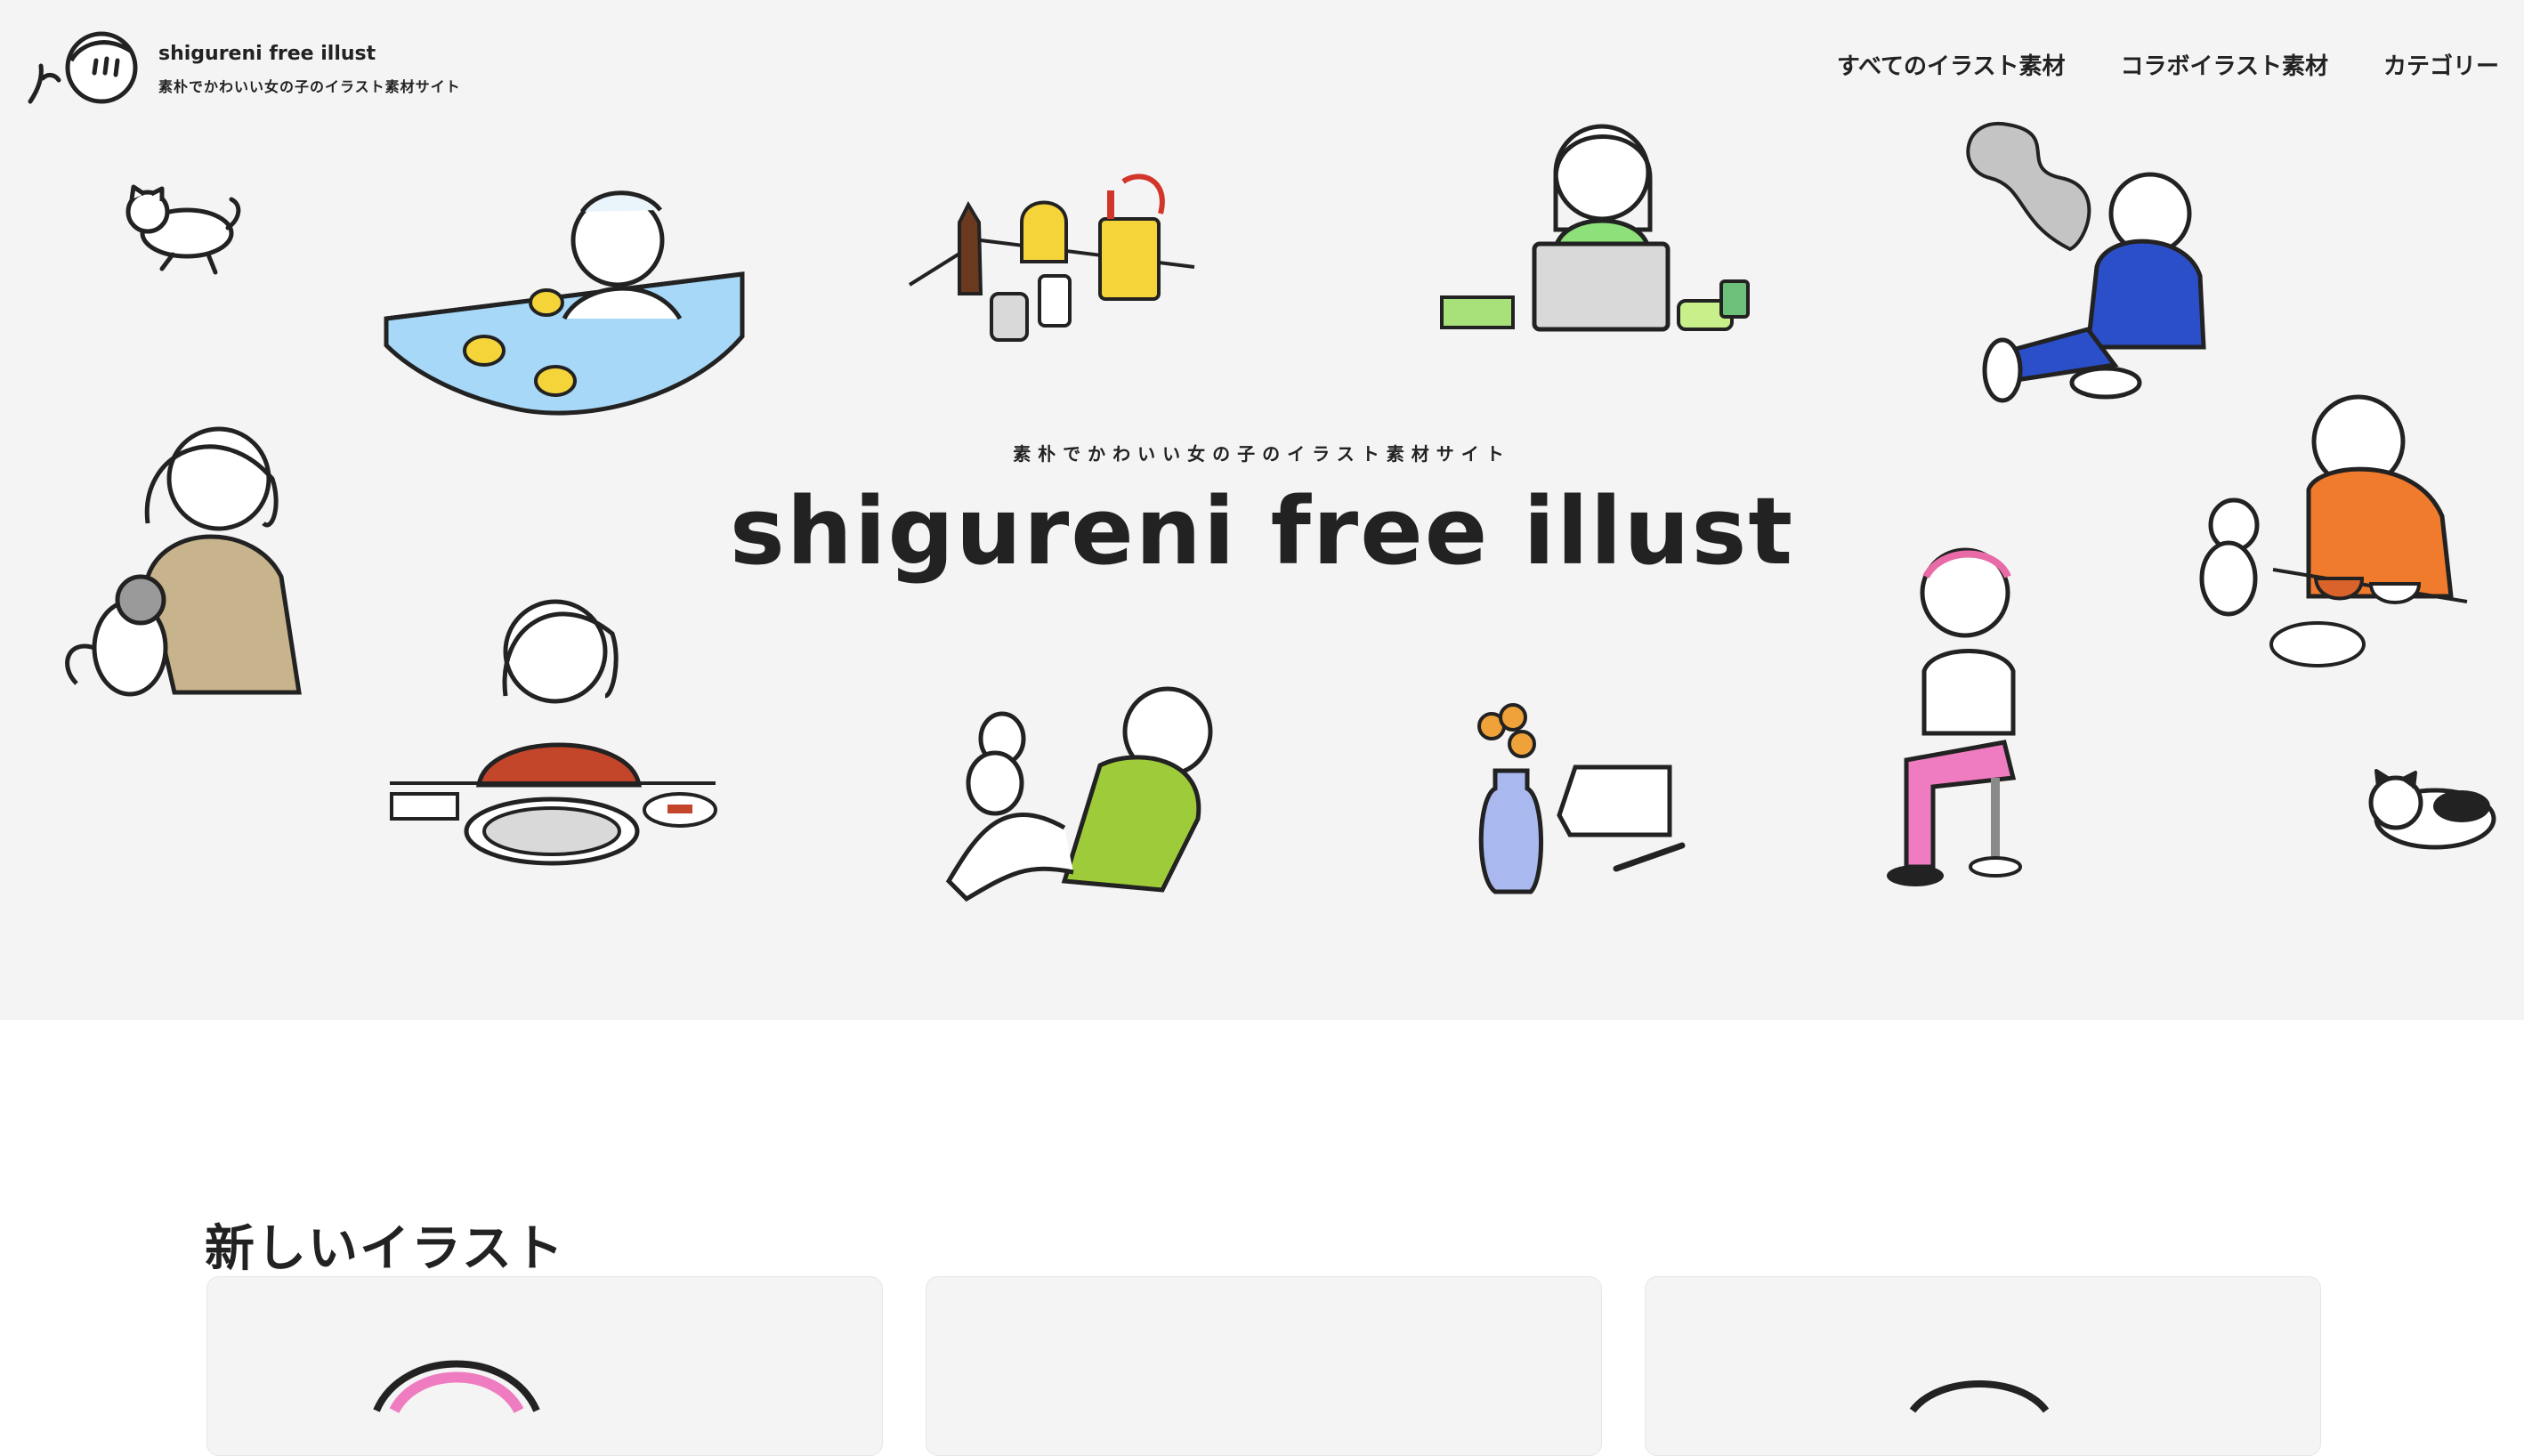 The height and width of the screenshot is (1456, 2524). What do you see at coordinates (1969, 718) in the screenshot?
I see `drinking-girl-on-stool-illustration` at bounding box center [1969, 718].